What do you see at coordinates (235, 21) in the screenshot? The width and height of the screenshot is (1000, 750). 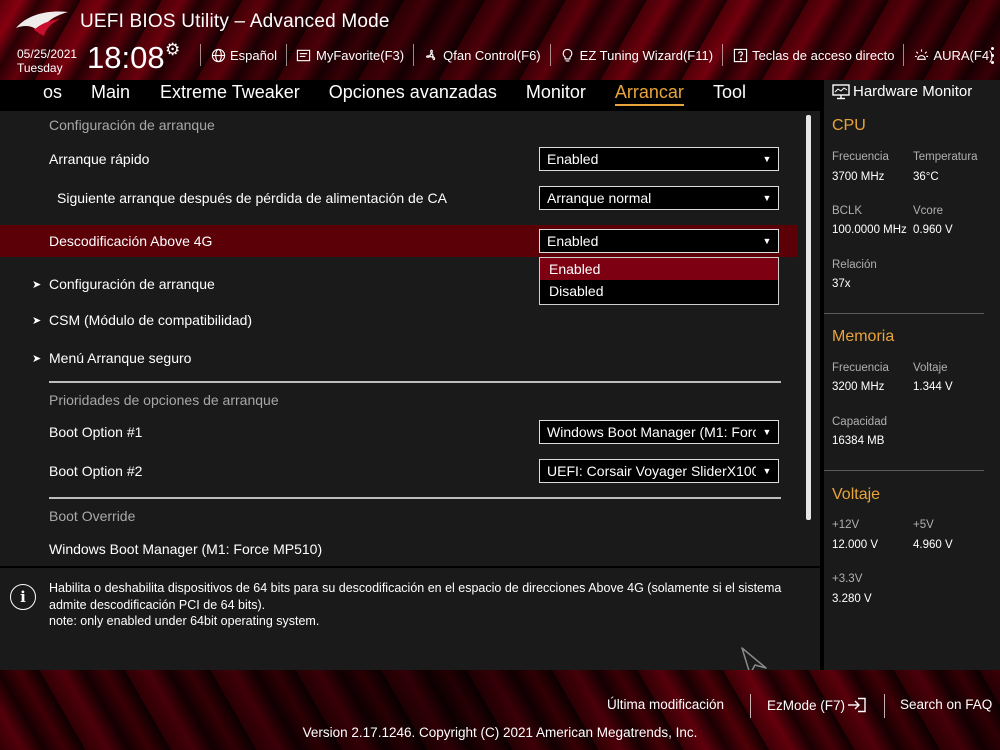 I see `app-title: UEFI BIOS Utility – Advanced Mode` at bounding box center [235, 21].